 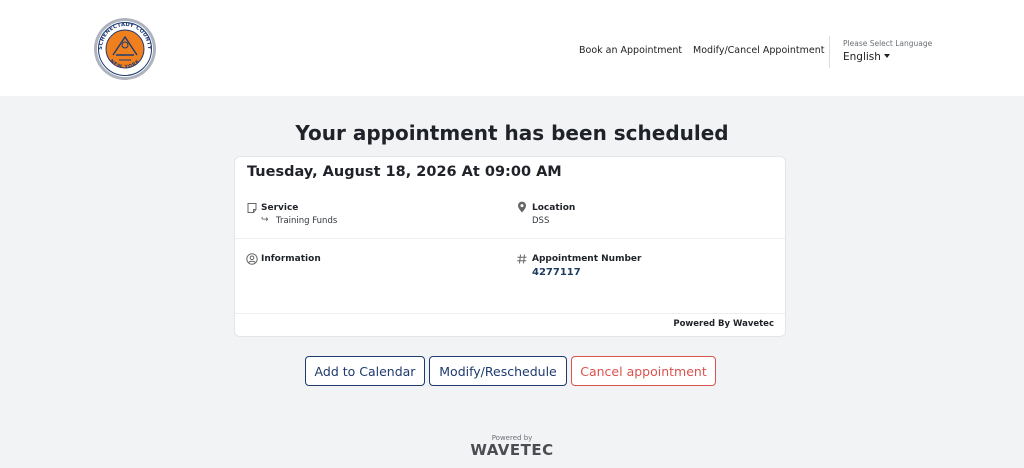 I want to click on language-caption: Please Select Language, so click(x=888, y=43).